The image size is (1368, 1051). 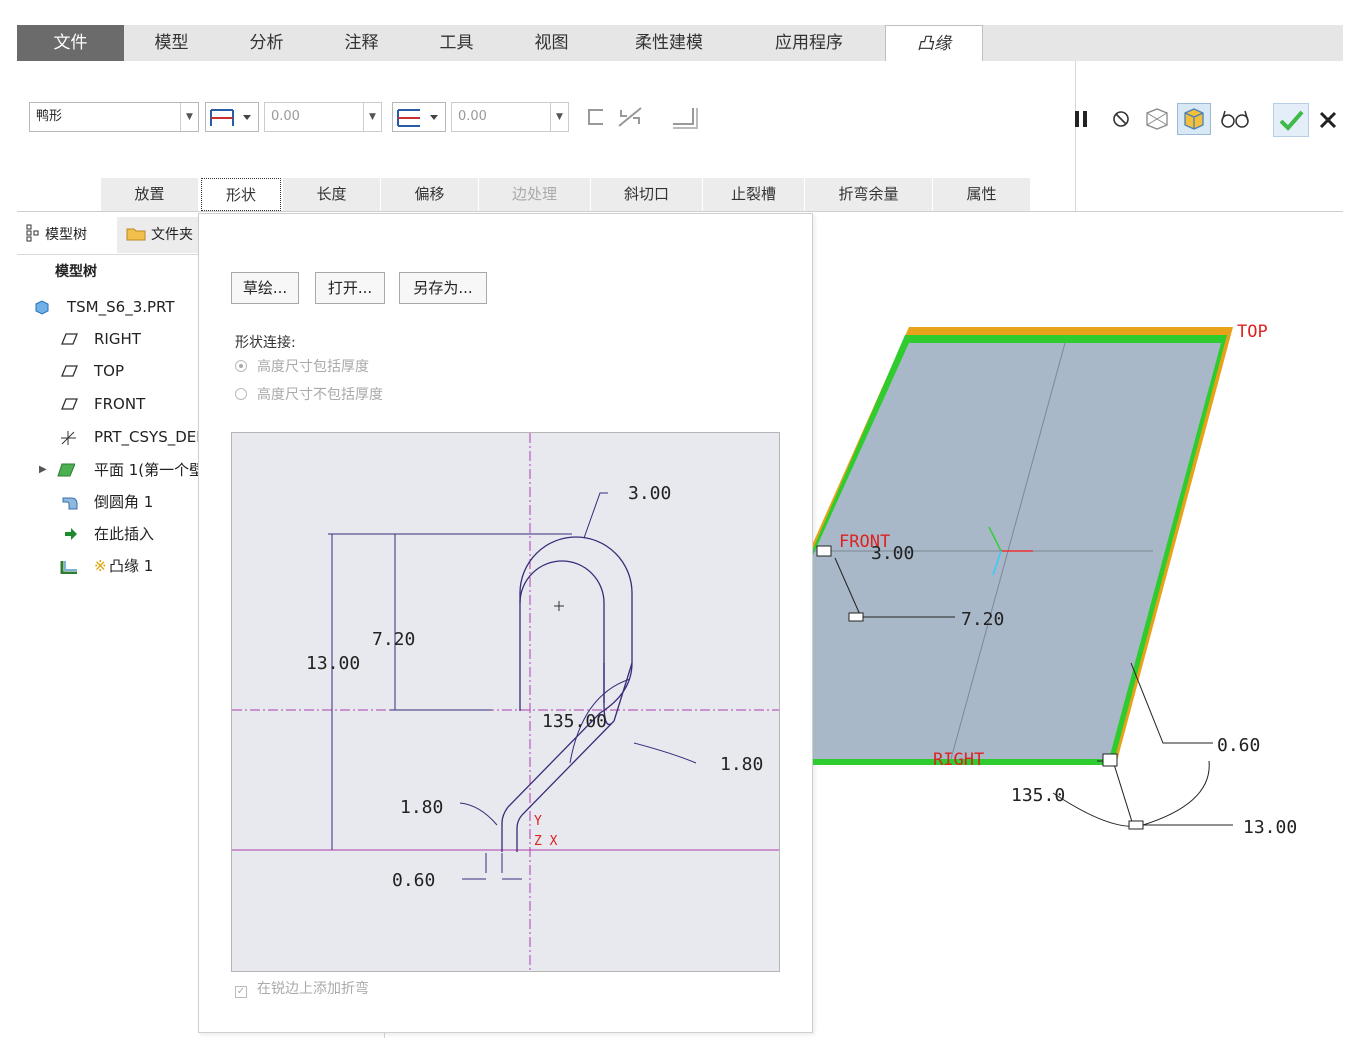 What do you see at coordinates (419, 117) in the screenshot?
I see `length-type2-button` at bounding box center [419, 117].